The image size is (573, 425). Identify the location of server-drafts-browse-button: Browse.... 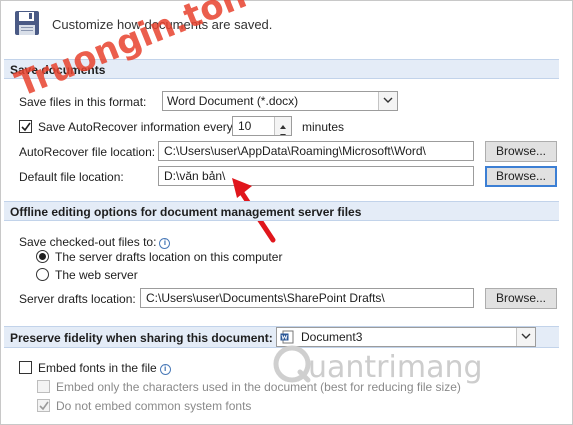
(521, 298).